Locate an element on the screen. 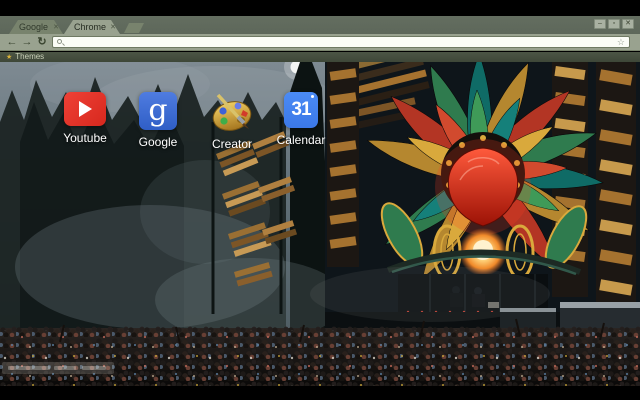  tab-label: Chrome is located at coordinates (90, 27).